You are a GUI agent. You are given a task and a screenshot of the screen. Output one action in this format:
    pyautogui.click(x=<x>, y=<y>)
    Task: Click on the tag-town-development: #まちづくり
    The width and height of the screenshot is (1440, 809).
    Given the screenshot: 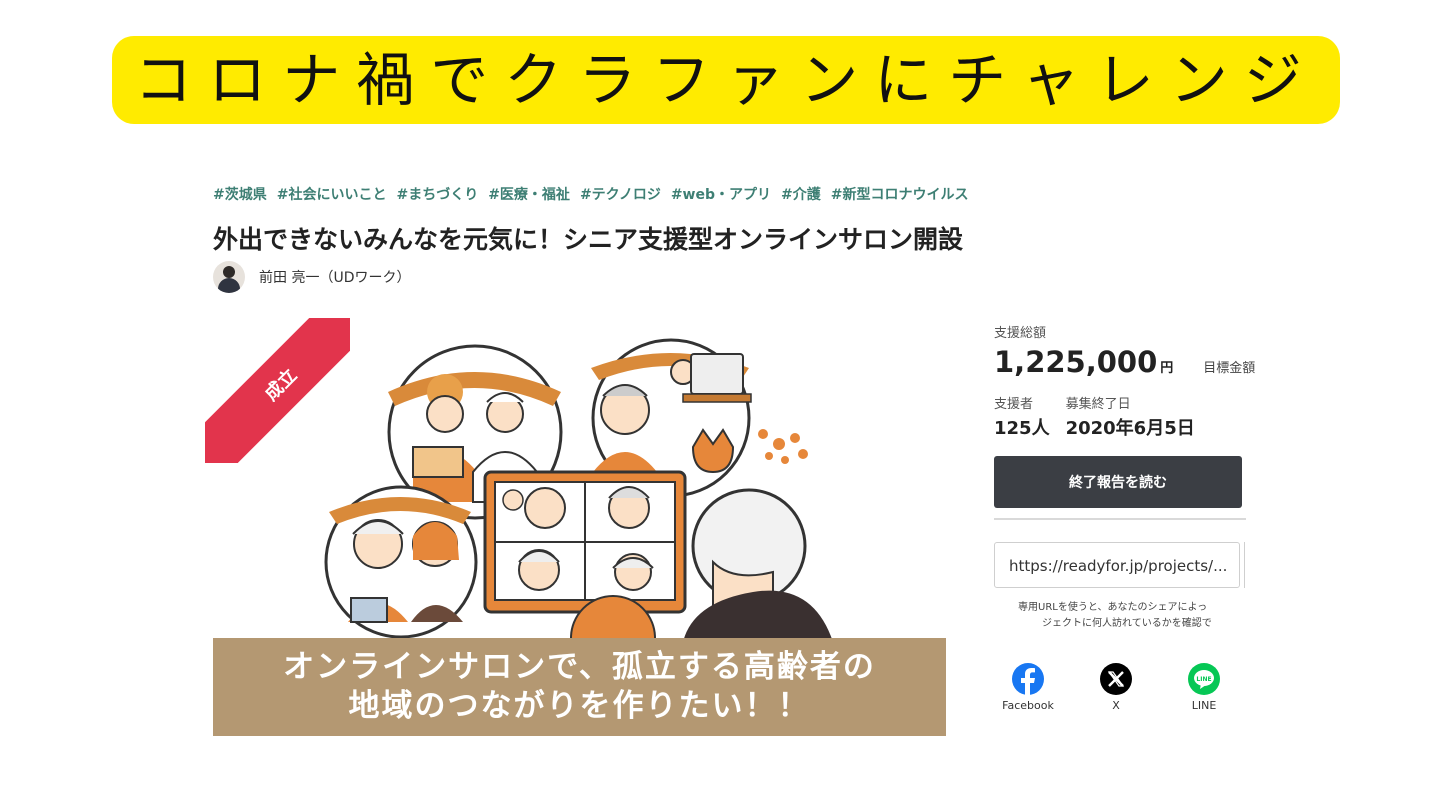 What is the action you would take?
    pyautogui.click(x=437, y=194)
    